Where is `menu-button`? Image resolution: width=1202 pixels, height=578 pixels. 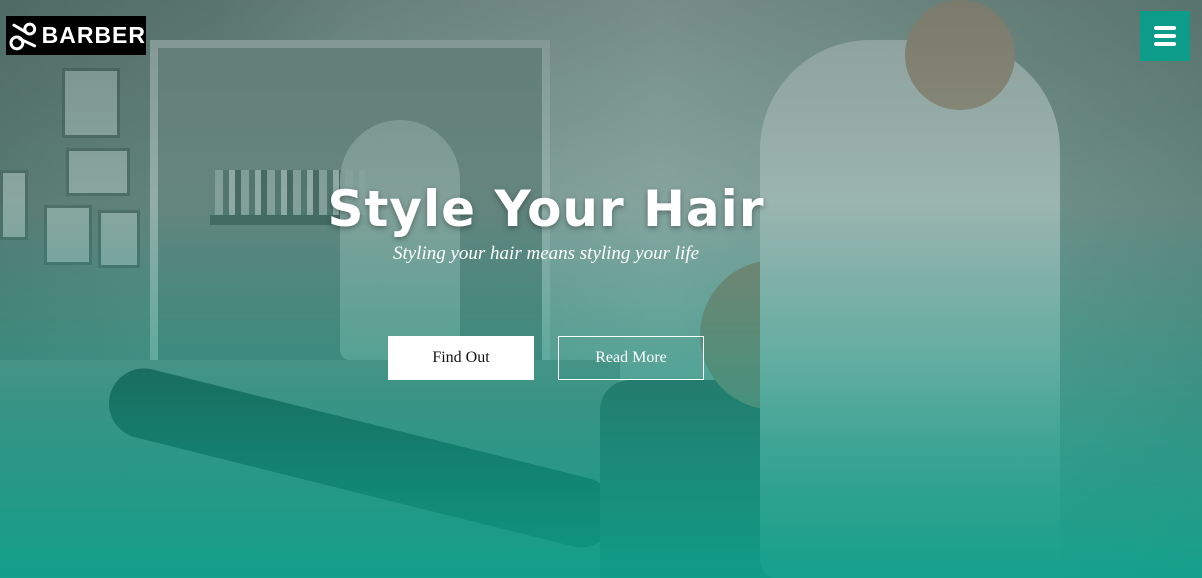 menu-button is located at coordinates (1165, 36).